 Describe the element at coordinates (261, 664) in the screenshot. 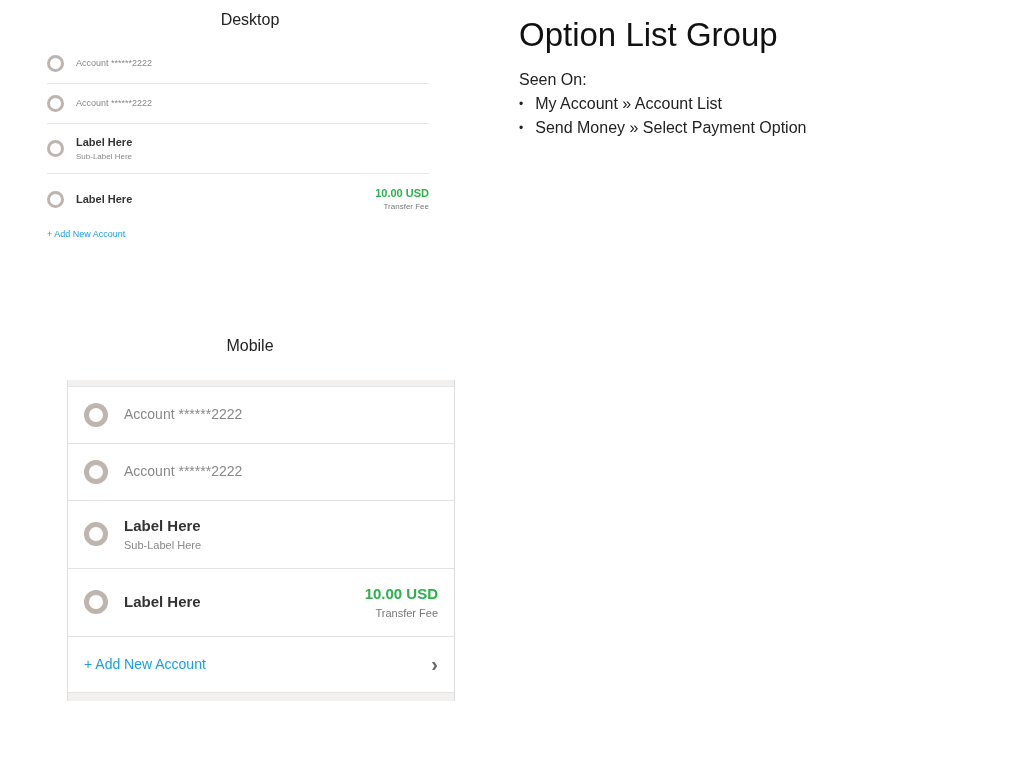

I see `add-account-row: + Add New Account ›` at that location.